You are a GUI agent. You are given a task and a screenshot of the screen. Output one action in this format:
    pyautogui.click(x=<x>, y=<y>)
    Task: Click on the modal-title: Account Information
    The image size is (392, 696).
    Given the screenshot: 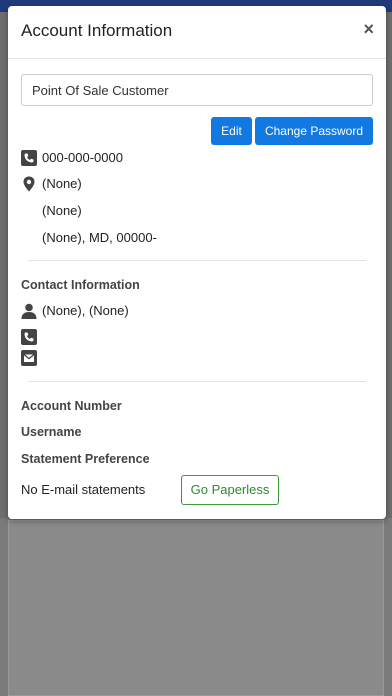 What is the action you would take?
    pyautogui.click(x=97, y=30)
    